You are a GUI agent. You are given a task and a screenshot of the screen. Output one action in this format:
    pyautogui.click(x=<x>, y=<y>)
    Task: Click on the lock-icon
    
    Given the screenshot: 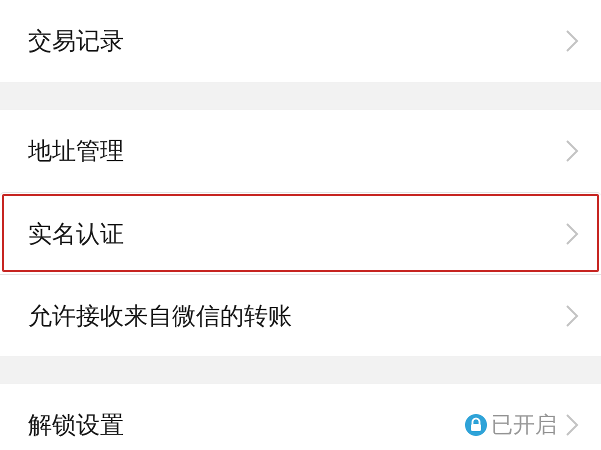 What is the action you would take?
    pyautogui.click(x=476, y=425)
    